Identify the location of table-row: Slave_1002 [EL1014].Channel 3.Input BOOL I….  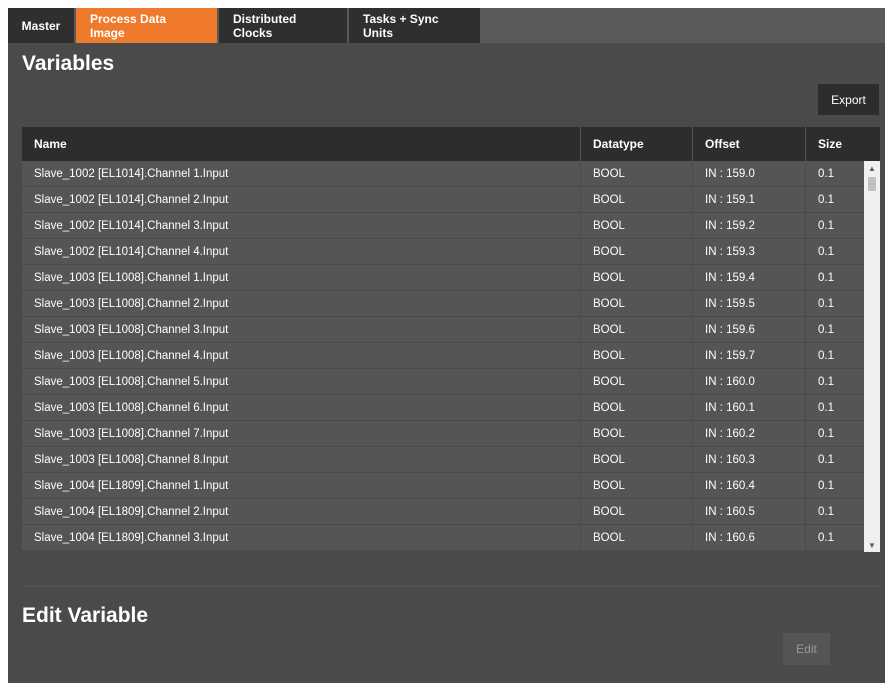
(443, 226).